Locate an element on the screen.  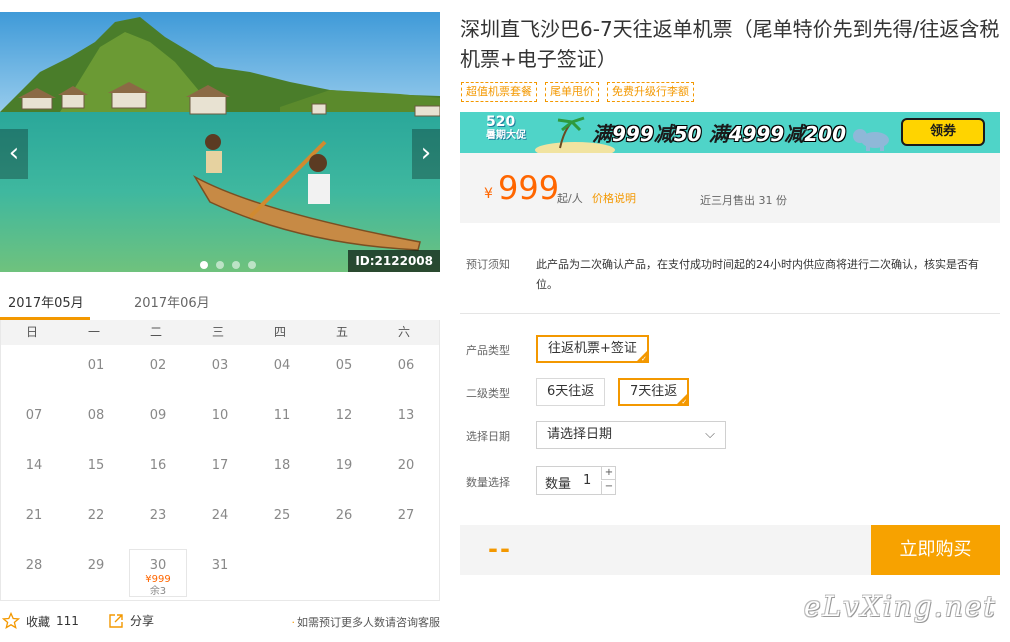
calendar-day: 09 is located at coordinates (158, 423).